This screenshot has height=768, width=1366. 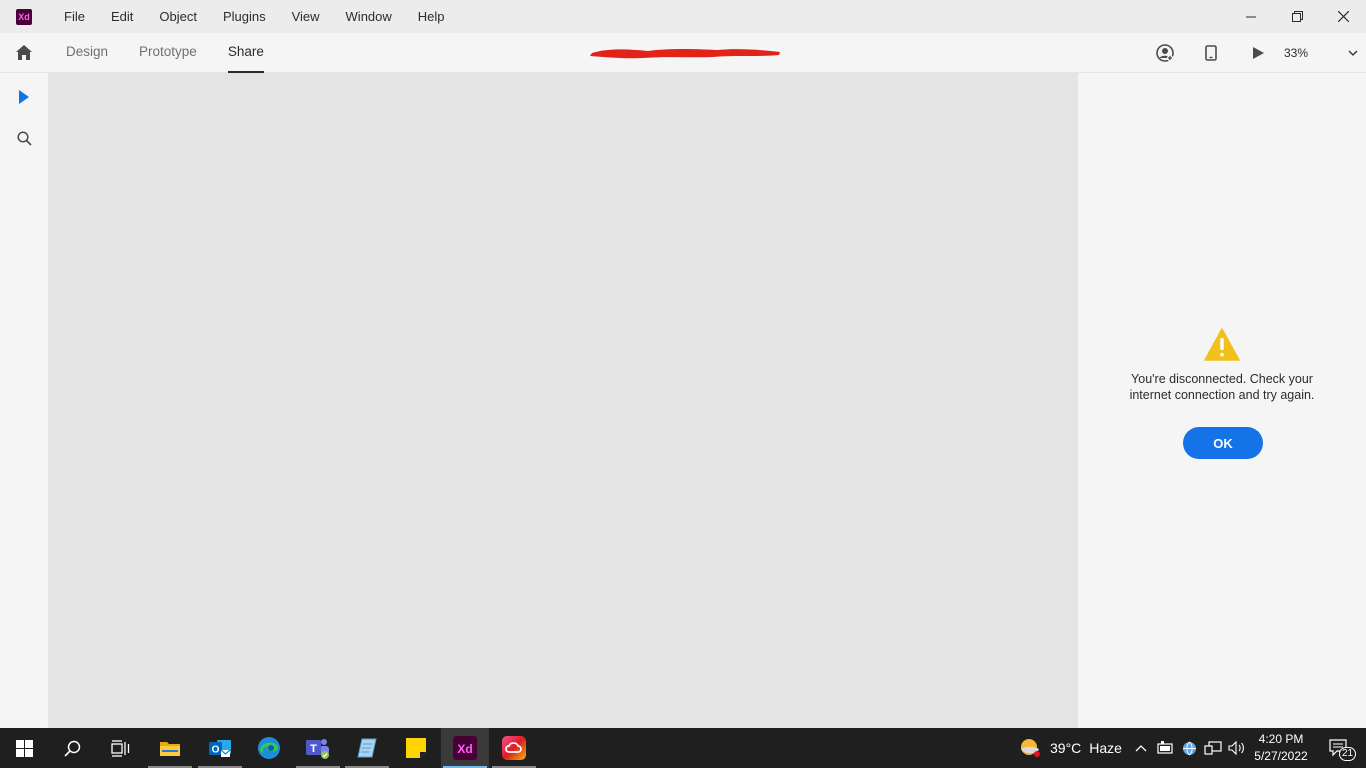 I want to click on invite-user-icon, so click(x=1165, y=53).